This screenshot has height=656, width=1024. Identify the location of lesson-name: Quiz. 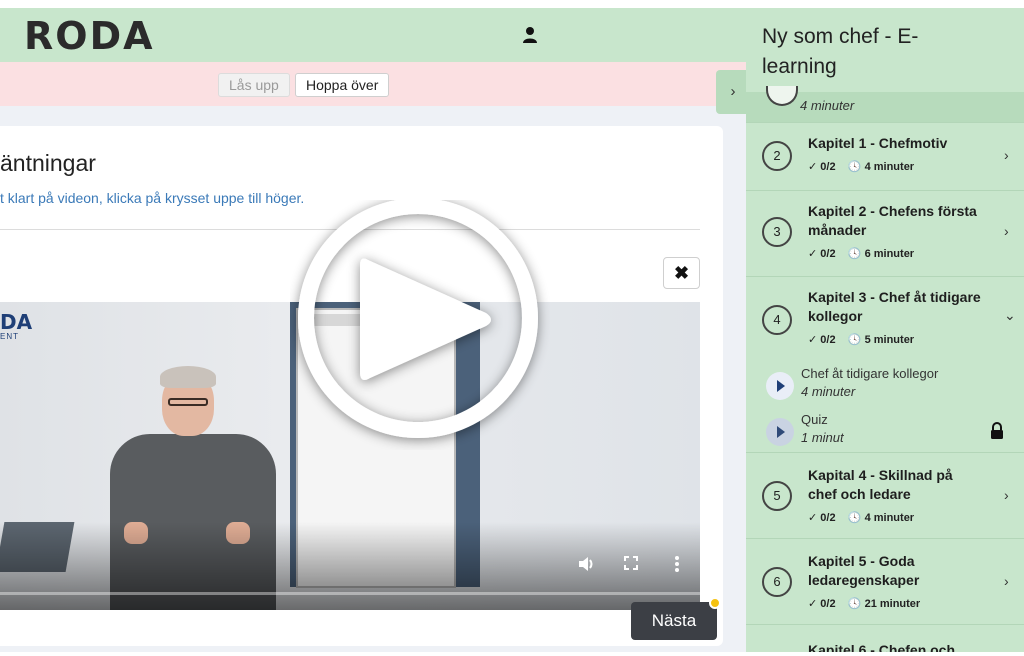
(814, 419).